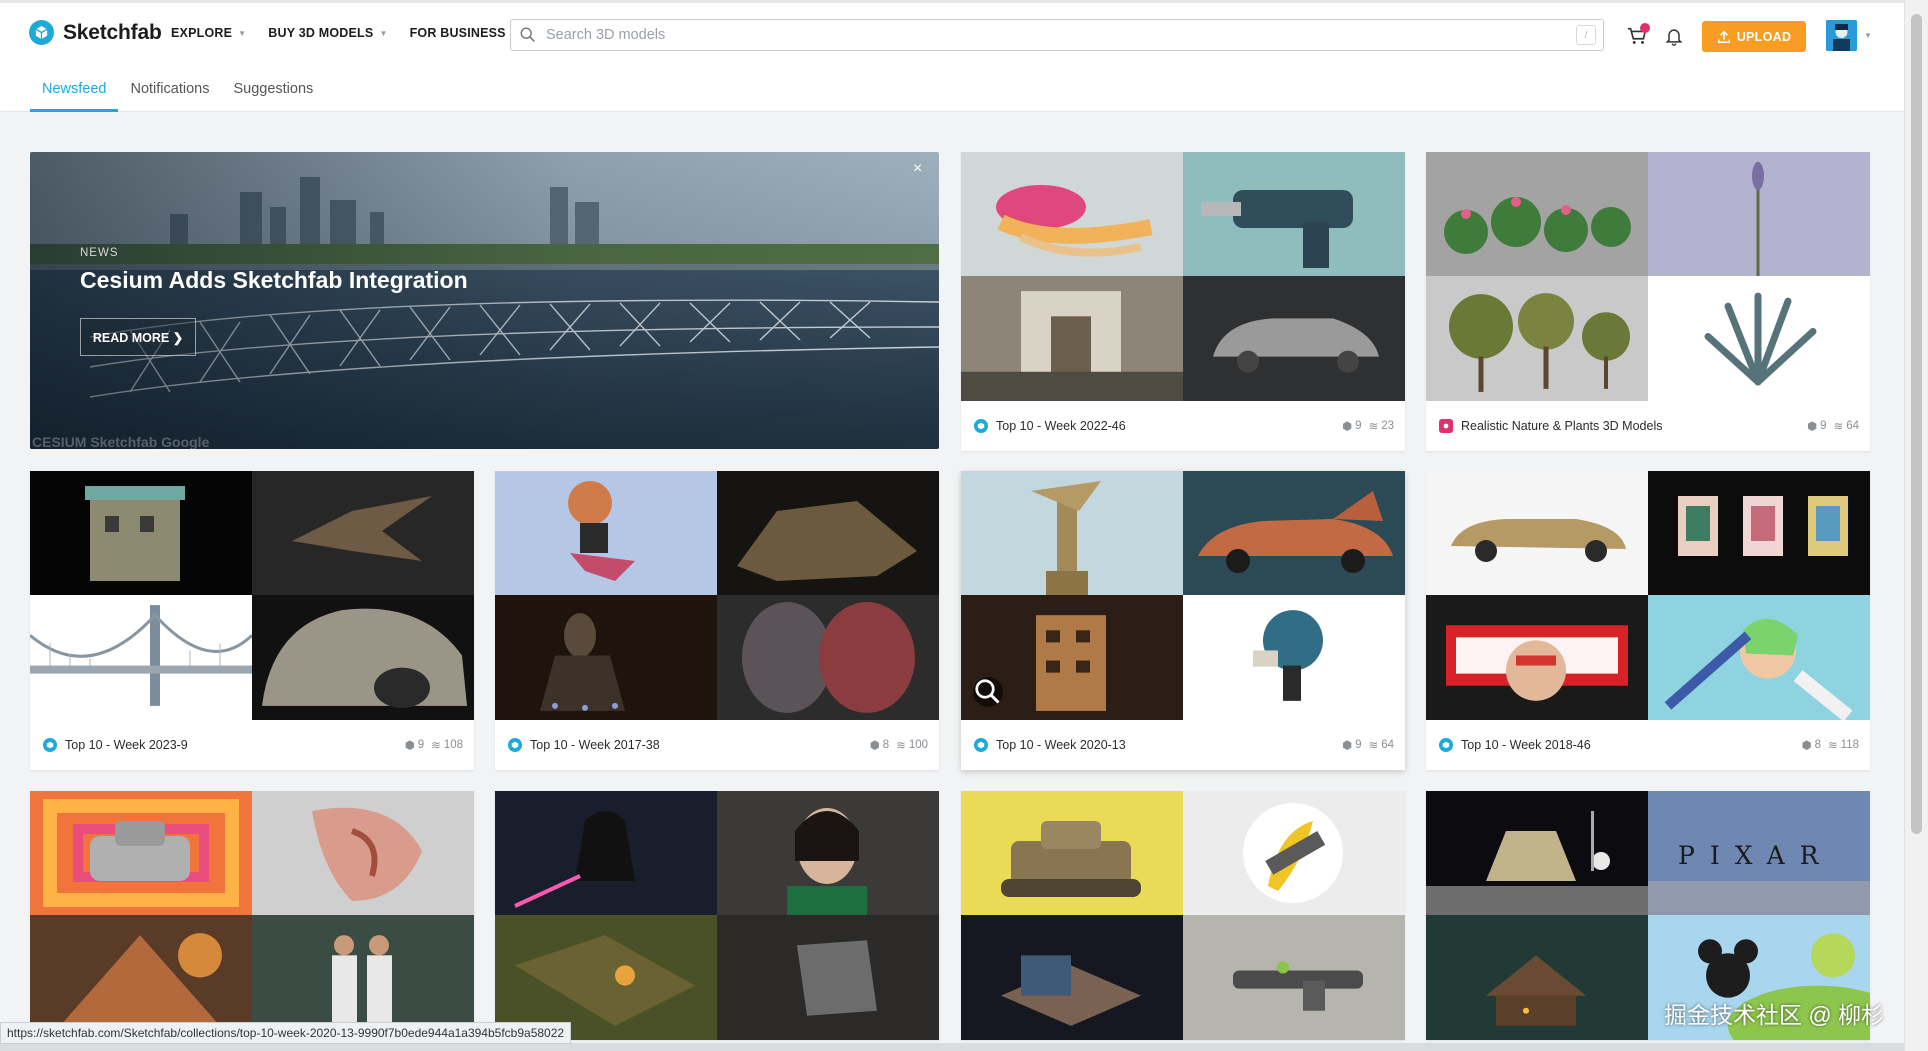  What do you see at coordinates (1818, 745) in the screenshot?
I see `model-count-value: 8` at bounding box center [1818, 745].